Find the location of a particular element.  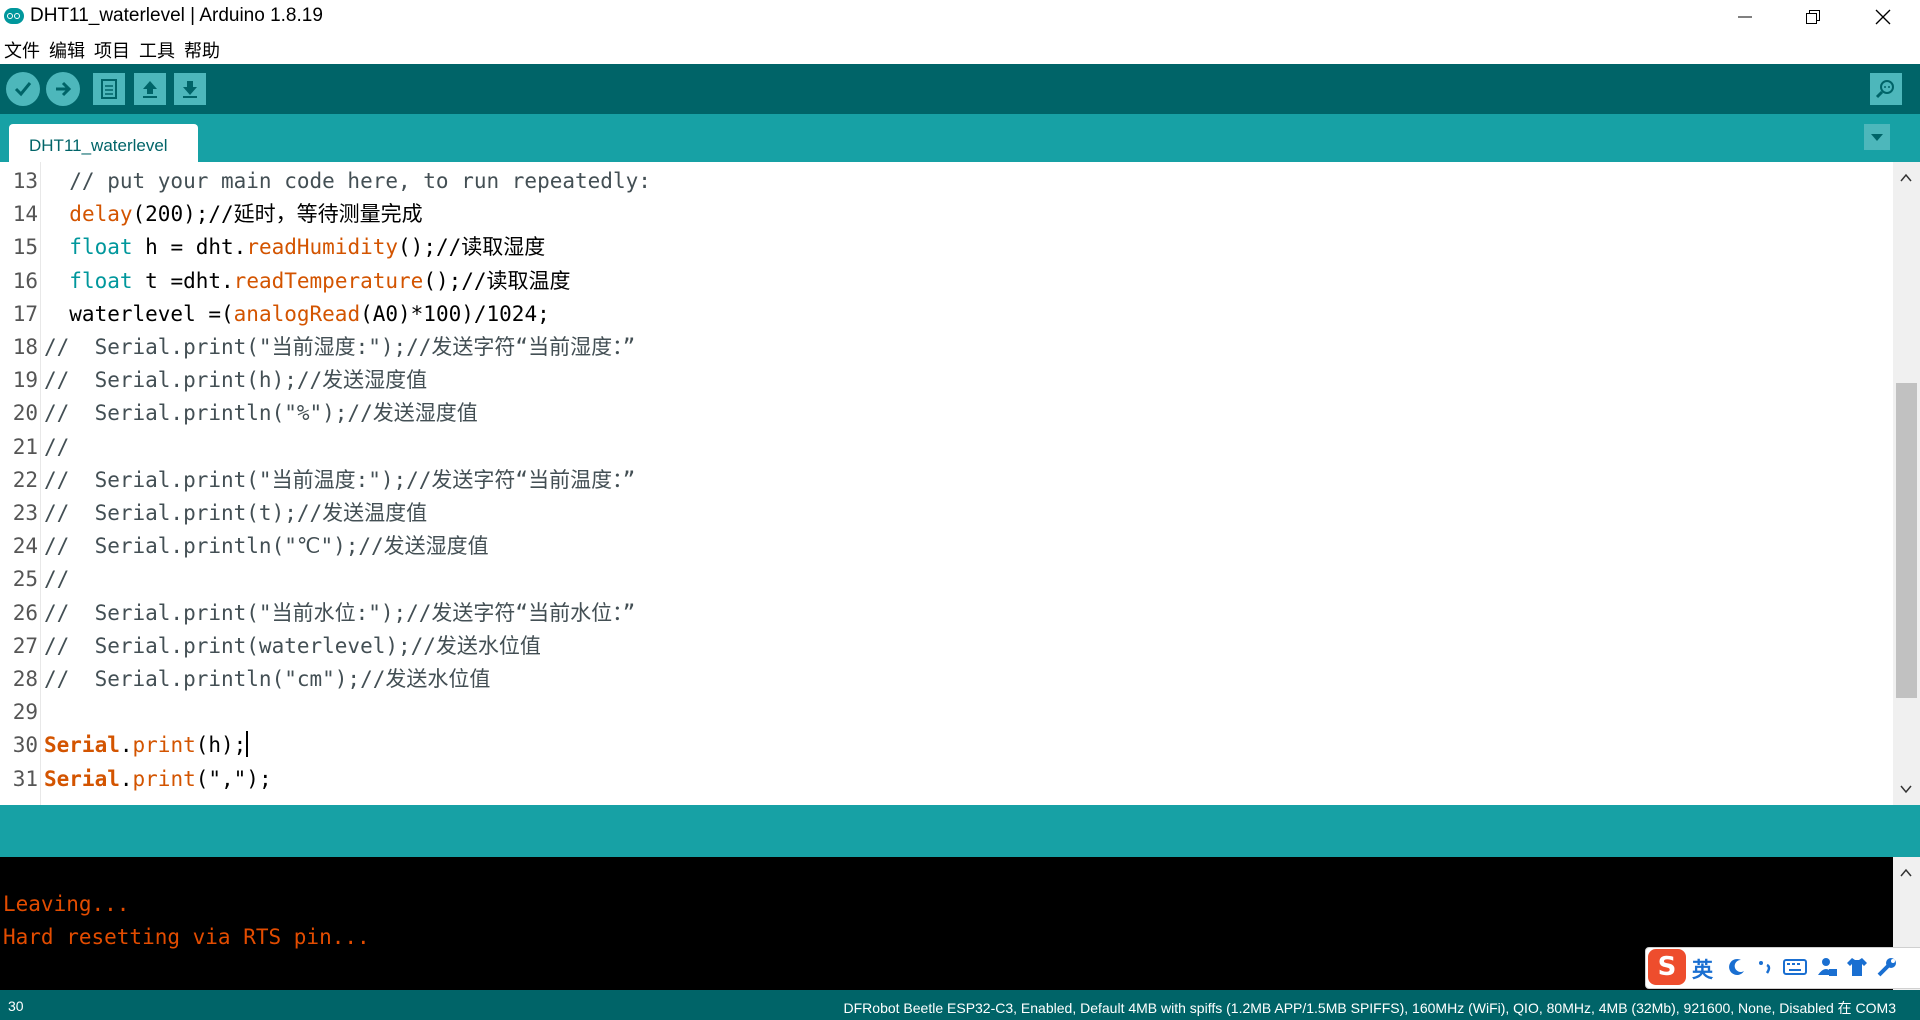

line-number-label: 18 is located at coordinates (25, 347).